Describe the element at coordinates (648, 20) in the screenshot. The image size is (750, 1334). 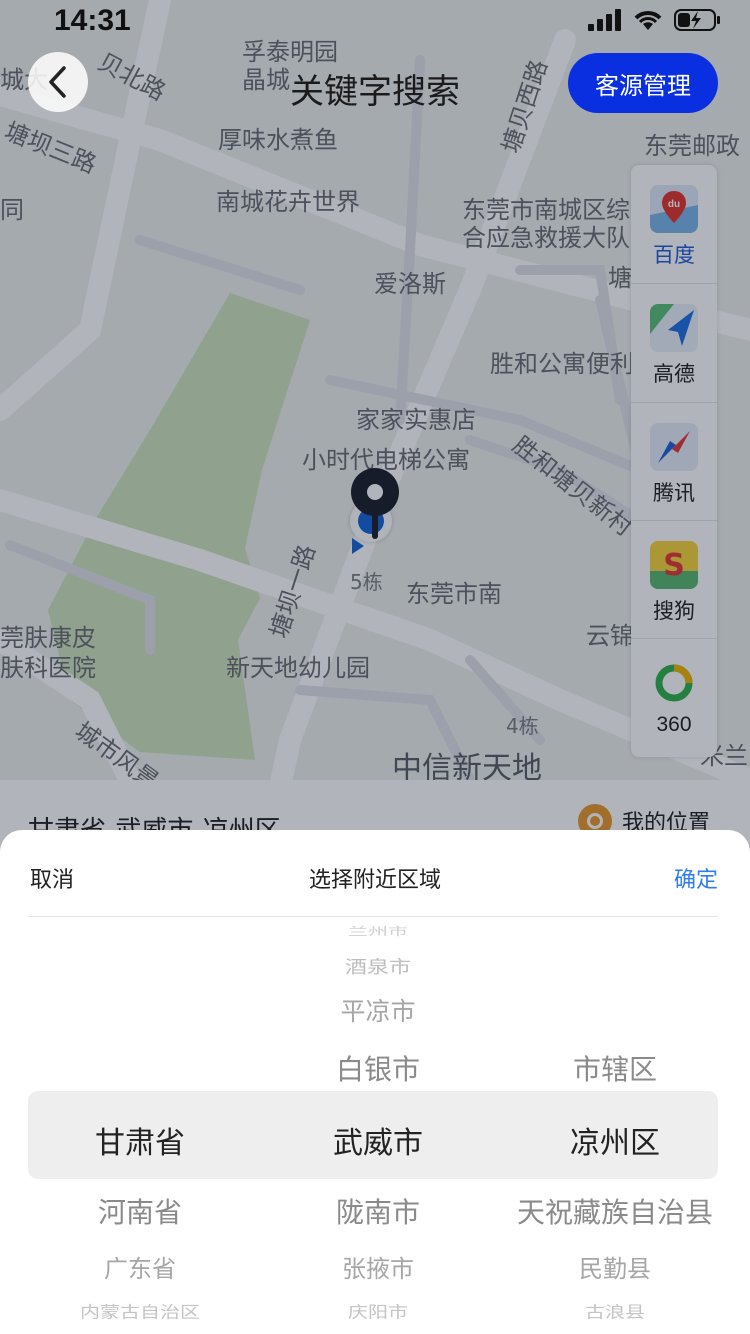
I see `wifi-icon` at that location.